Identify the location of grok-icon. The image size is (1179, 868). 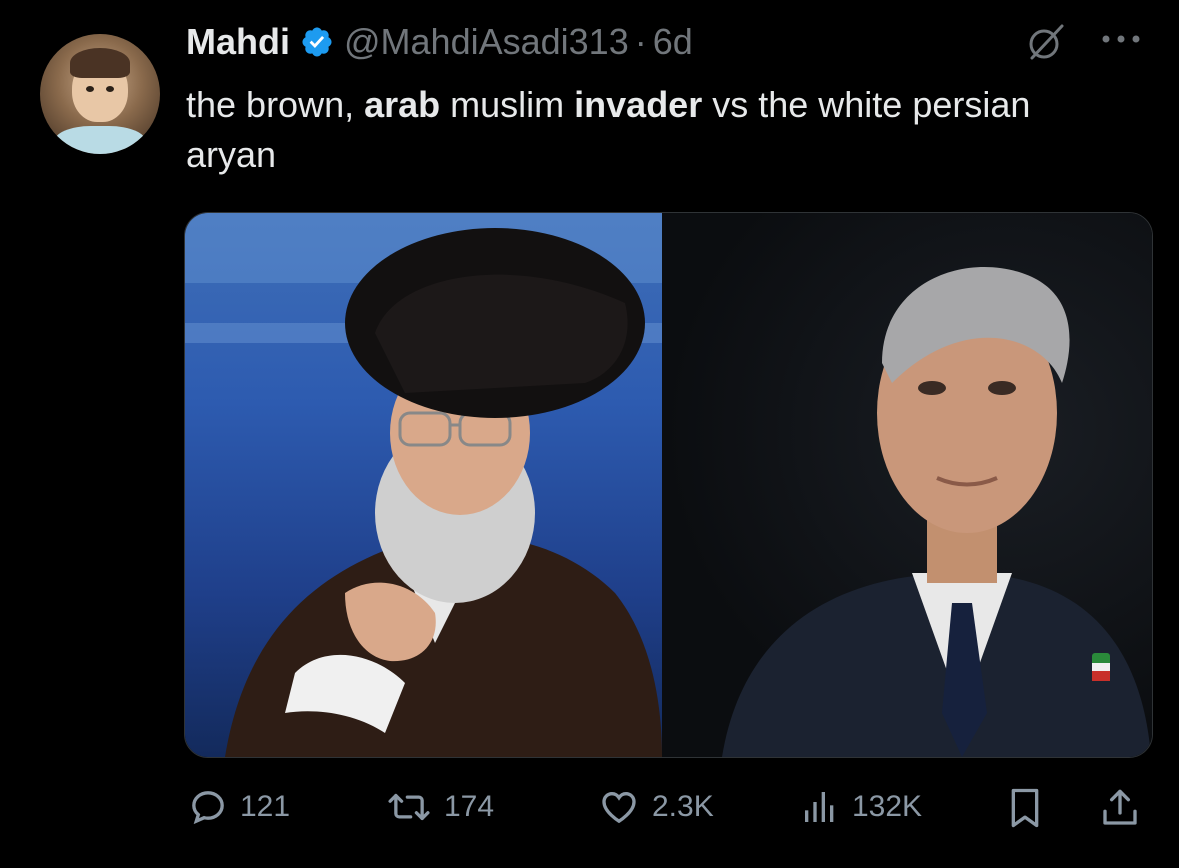
(1046, 42).